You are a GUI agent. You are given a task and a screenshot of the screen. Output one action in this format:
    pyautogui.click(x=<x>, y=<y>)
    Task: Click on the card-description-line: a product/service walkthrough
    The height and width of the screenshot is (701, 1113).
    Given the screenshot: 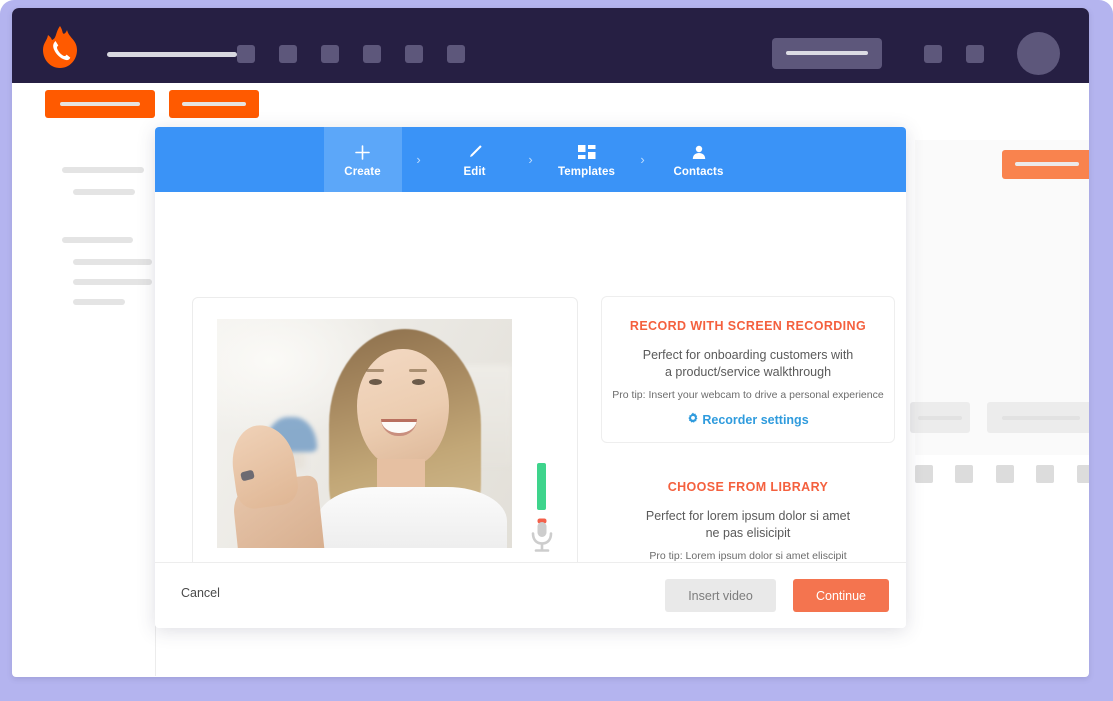 What is the action you would take?
    pyautogui.click(x=748, y=372)
    